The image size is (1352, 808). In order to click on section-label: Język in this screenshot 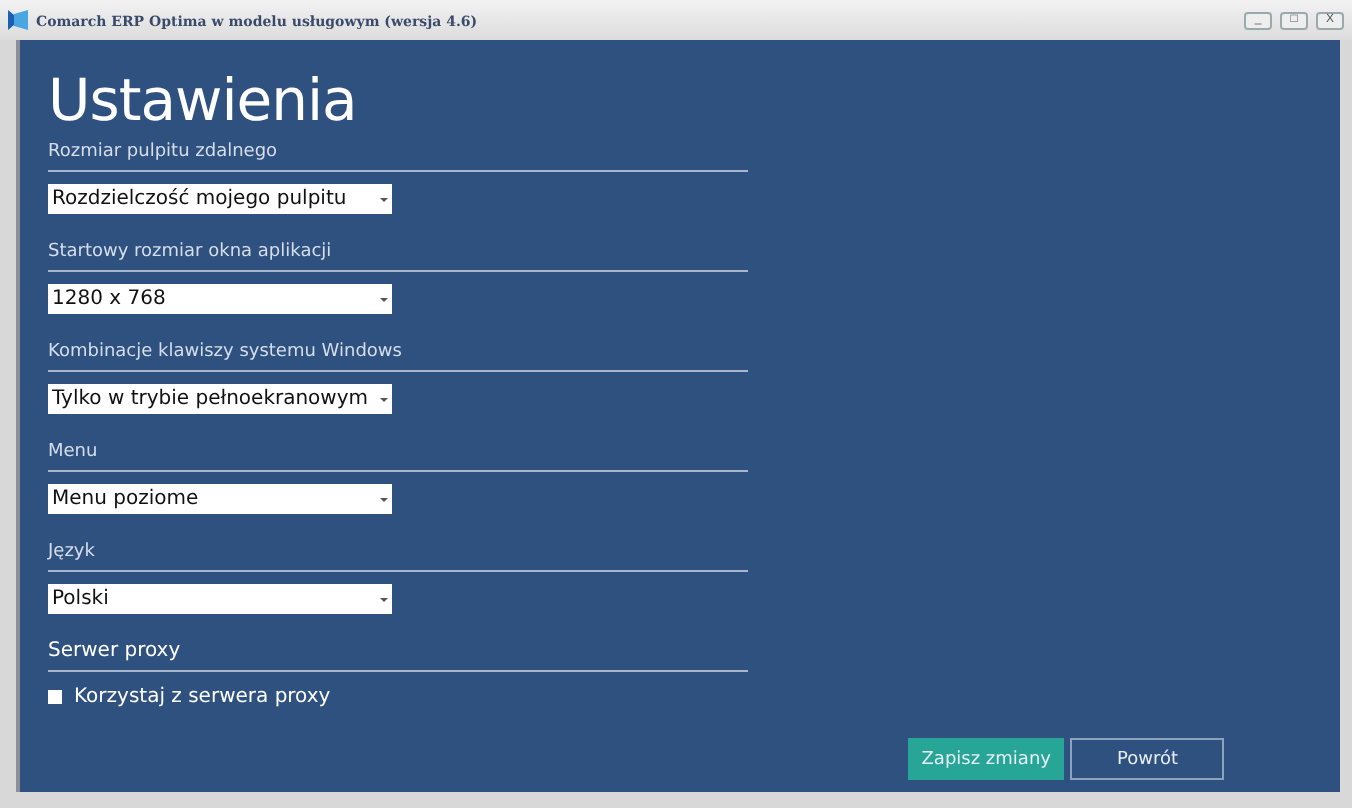, I will do `click(398, 556)`.